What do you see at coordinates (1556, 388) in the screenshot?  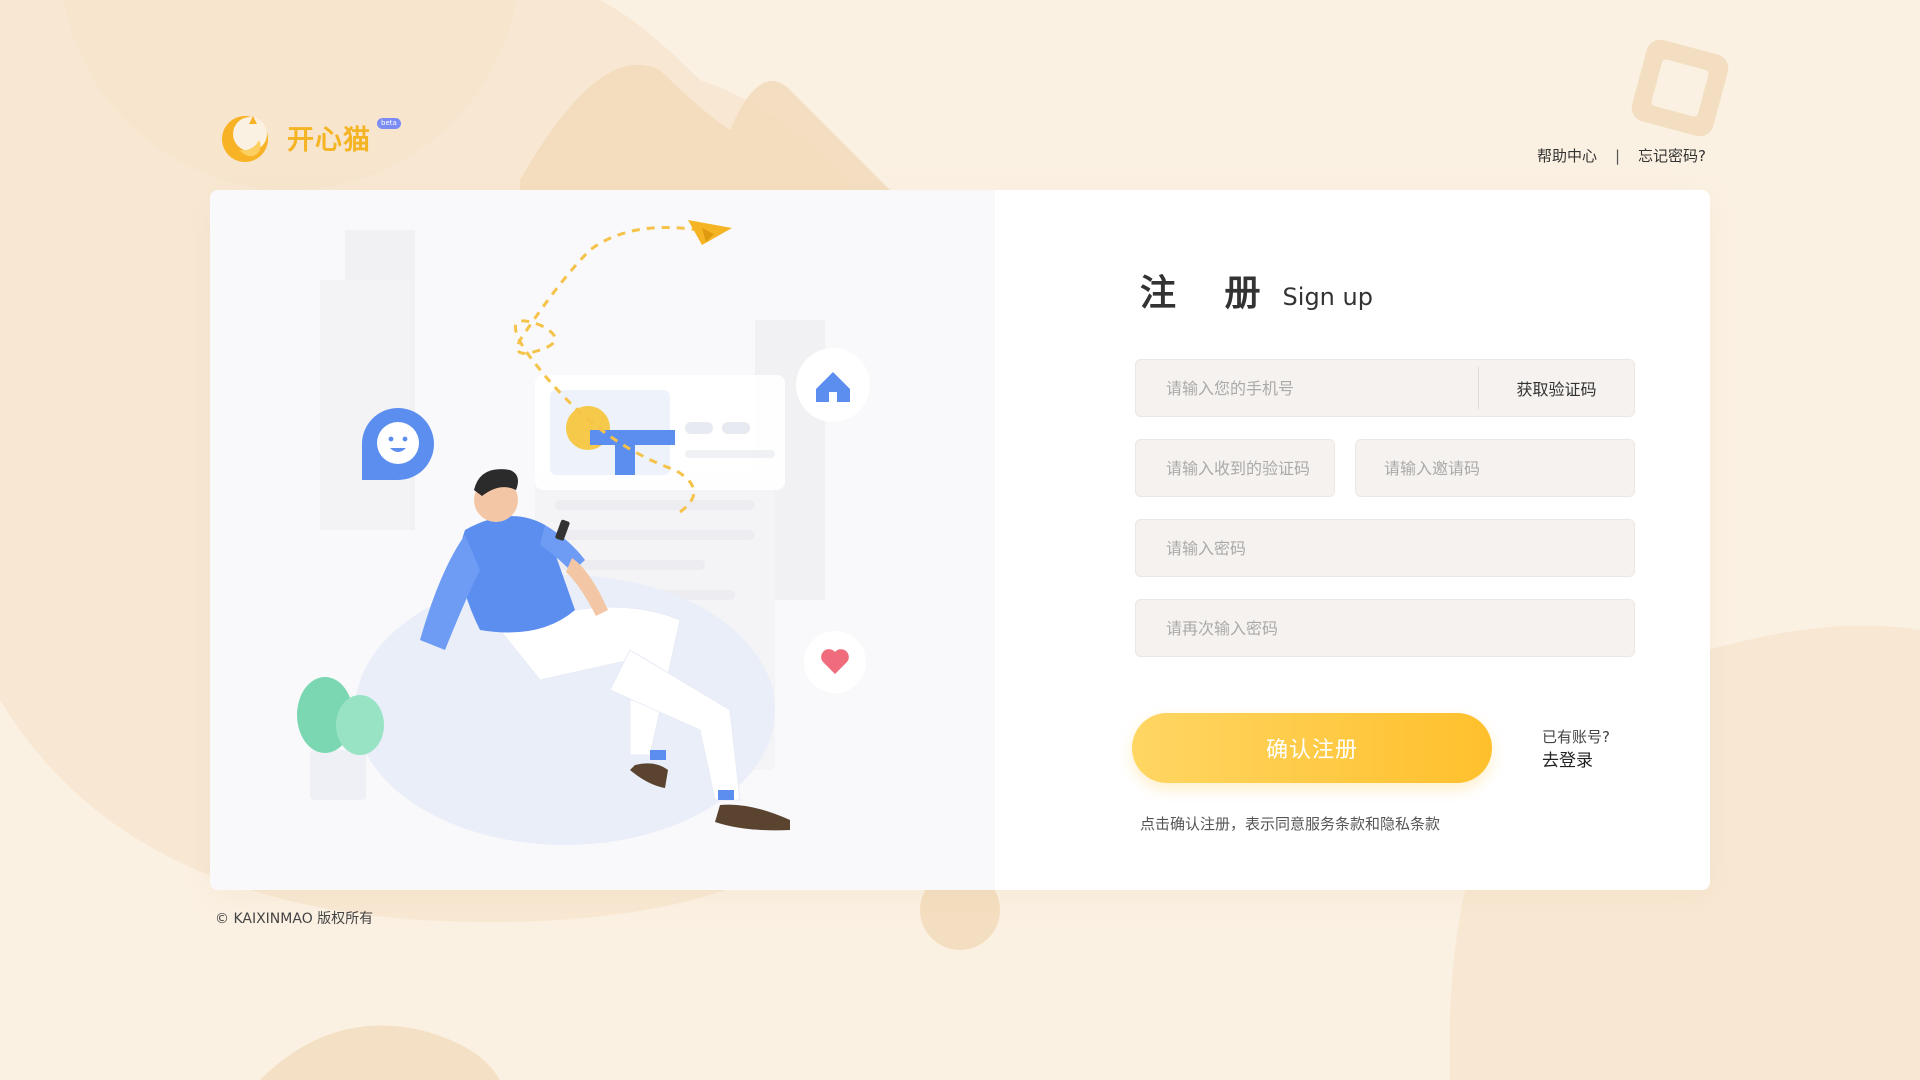 I see `get-code-button: 获取验证码` at bounding box center [1556, 388].